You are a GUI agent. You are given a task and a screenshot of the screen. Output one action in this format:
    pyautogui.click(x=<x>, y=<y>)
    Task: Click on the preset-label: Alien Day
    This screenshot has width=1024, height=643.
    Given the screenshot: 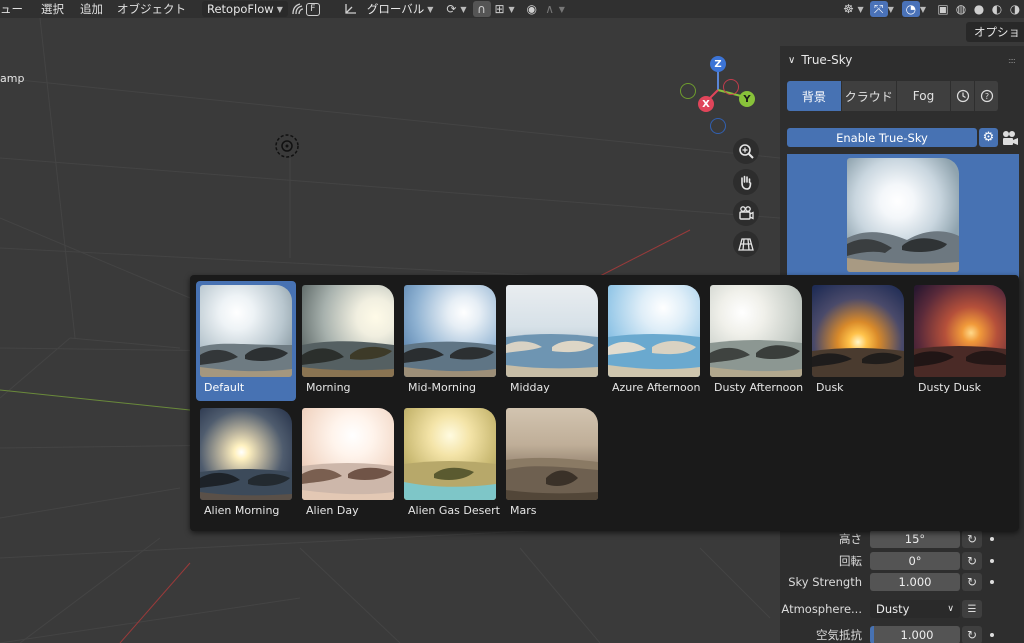 What is the action you would take?
    pyautogui.click(x=332, y=510)
    